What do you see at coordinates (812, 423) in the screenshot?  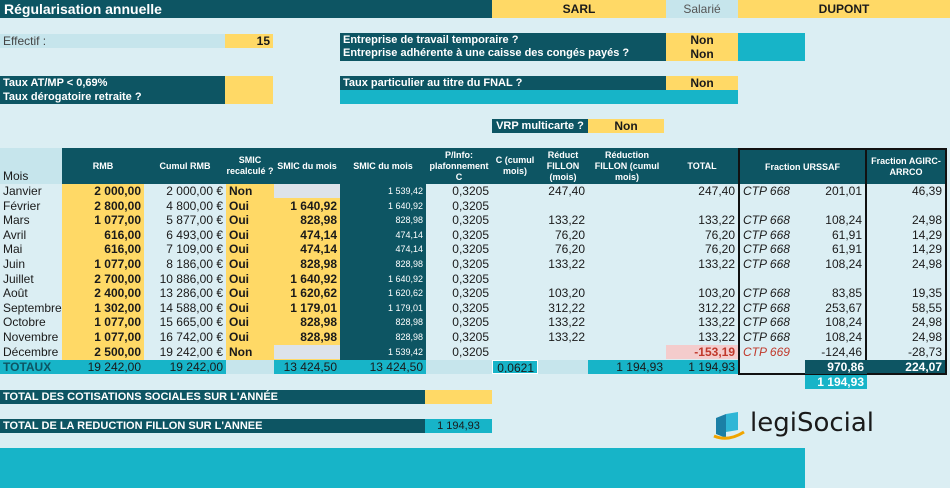 I see `logo-text: legiSocial` at bounding box center [812, 423].